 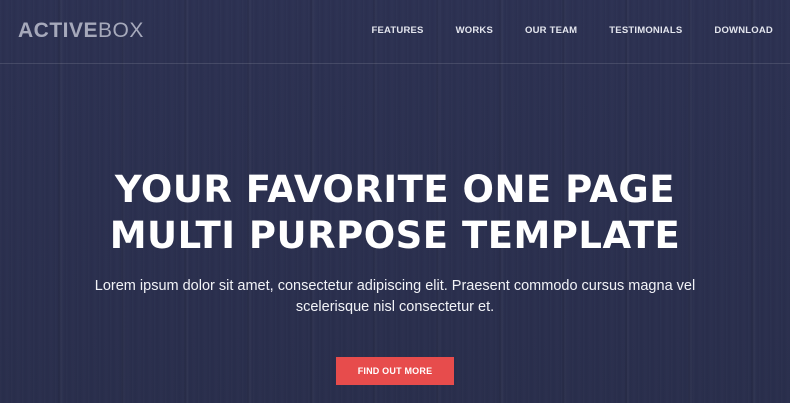 I want to click on find-out-more-button: FIND OUT MORE, so click(x=395, y=371).